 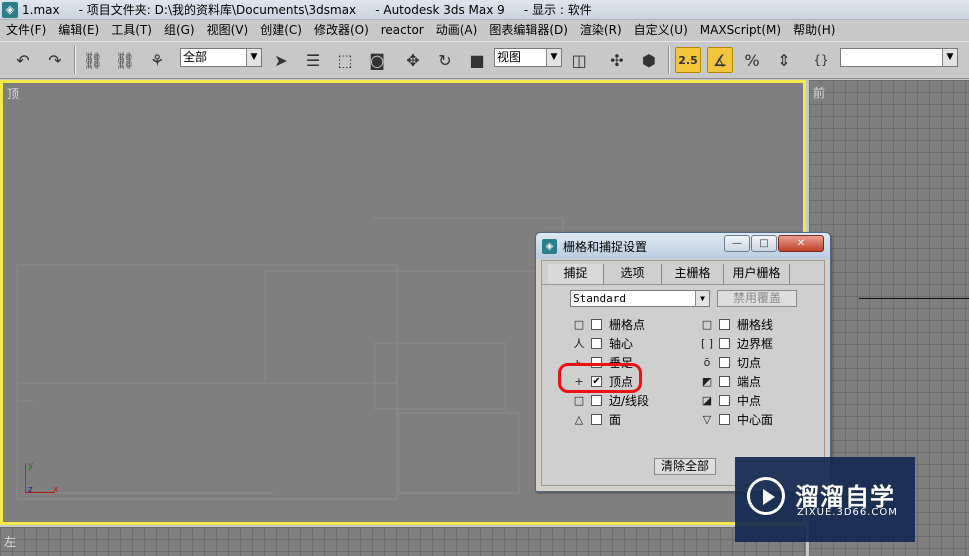 I want to click on menu-group: 组(G), so click(x=179, y=30).